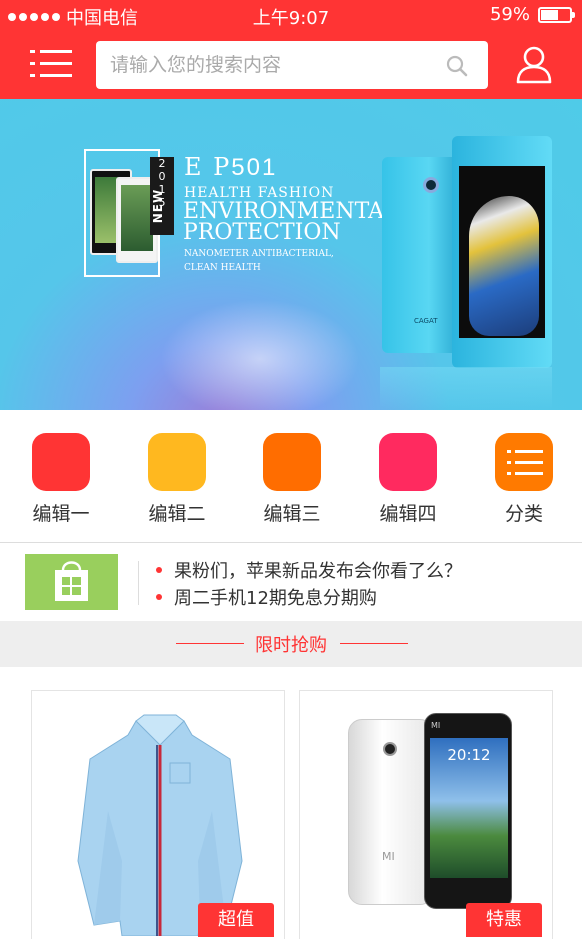  Describe the element at coordinates (291, 15) in the screenshot. I see `status-bar: 中国电信 上午9:07 59%` at that location.